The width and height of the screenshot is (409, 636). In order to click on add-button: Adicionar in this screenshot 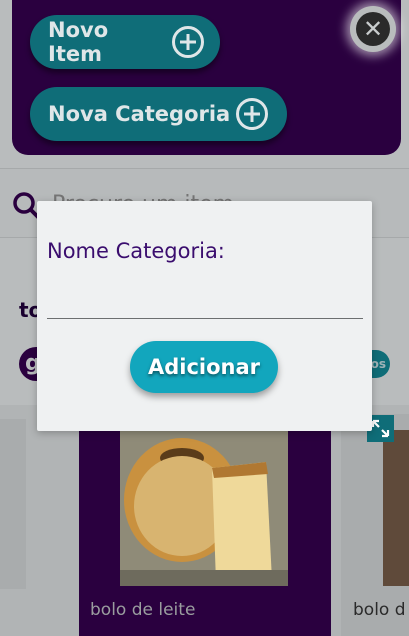, I will do `click(204, 367)`.